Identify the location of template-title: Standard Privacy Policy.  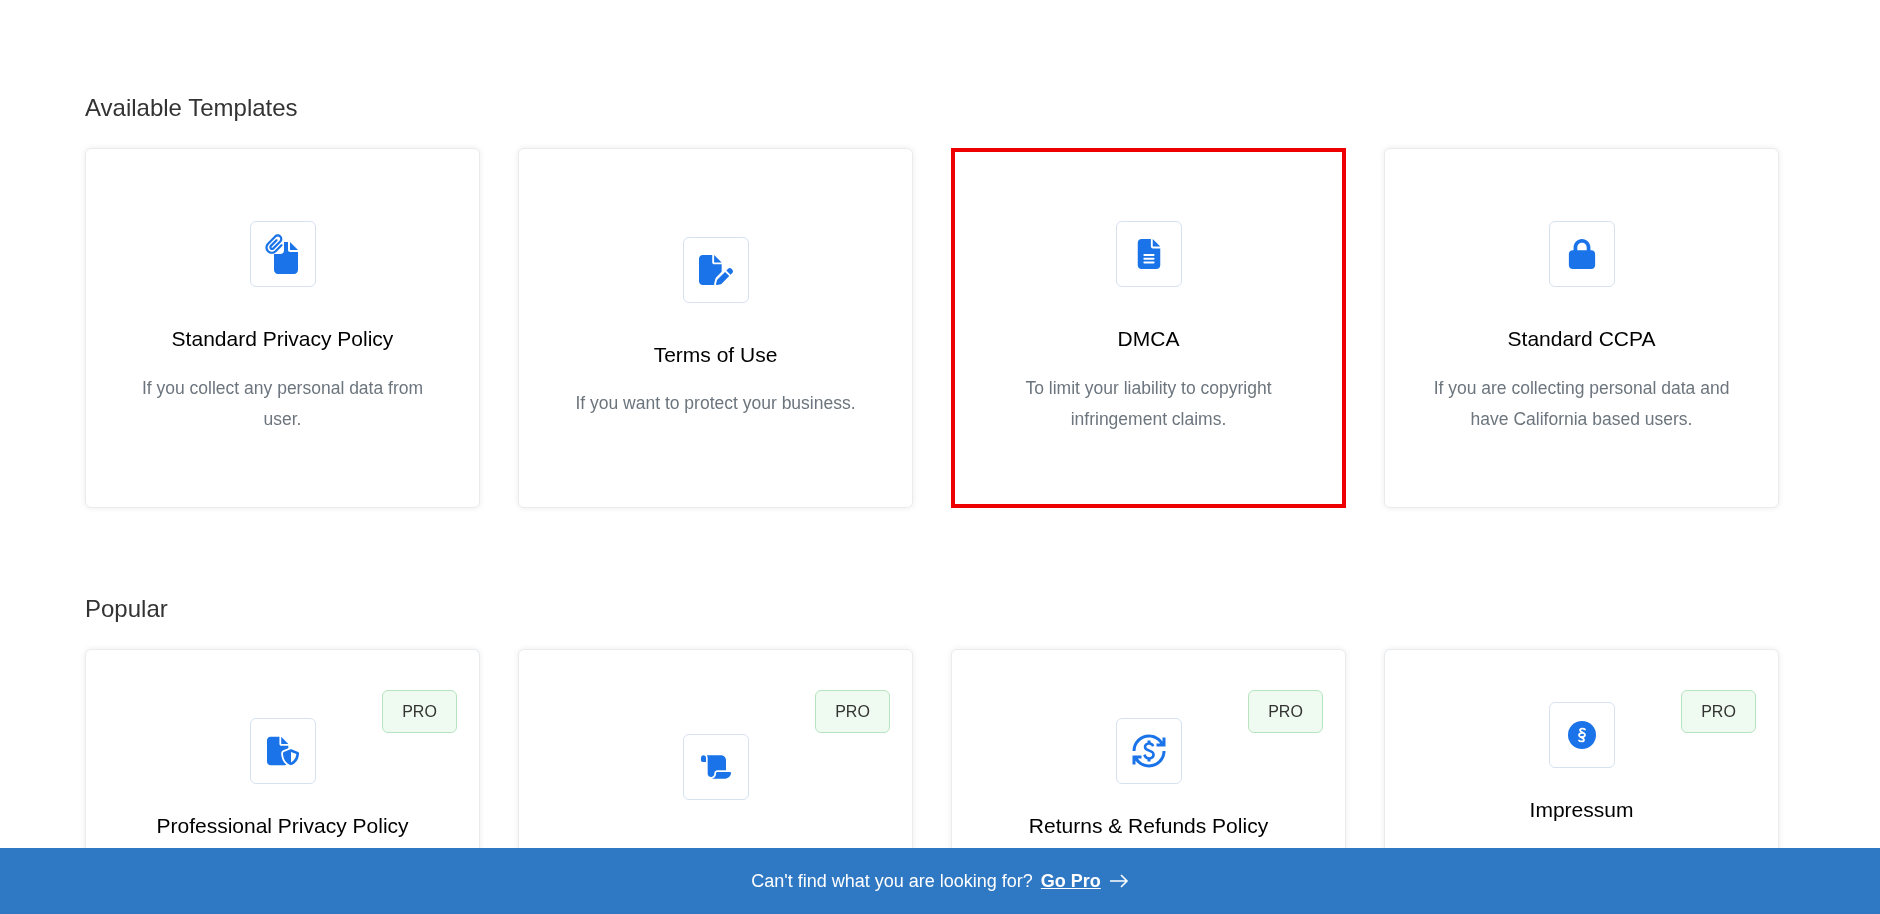
(282, 339).